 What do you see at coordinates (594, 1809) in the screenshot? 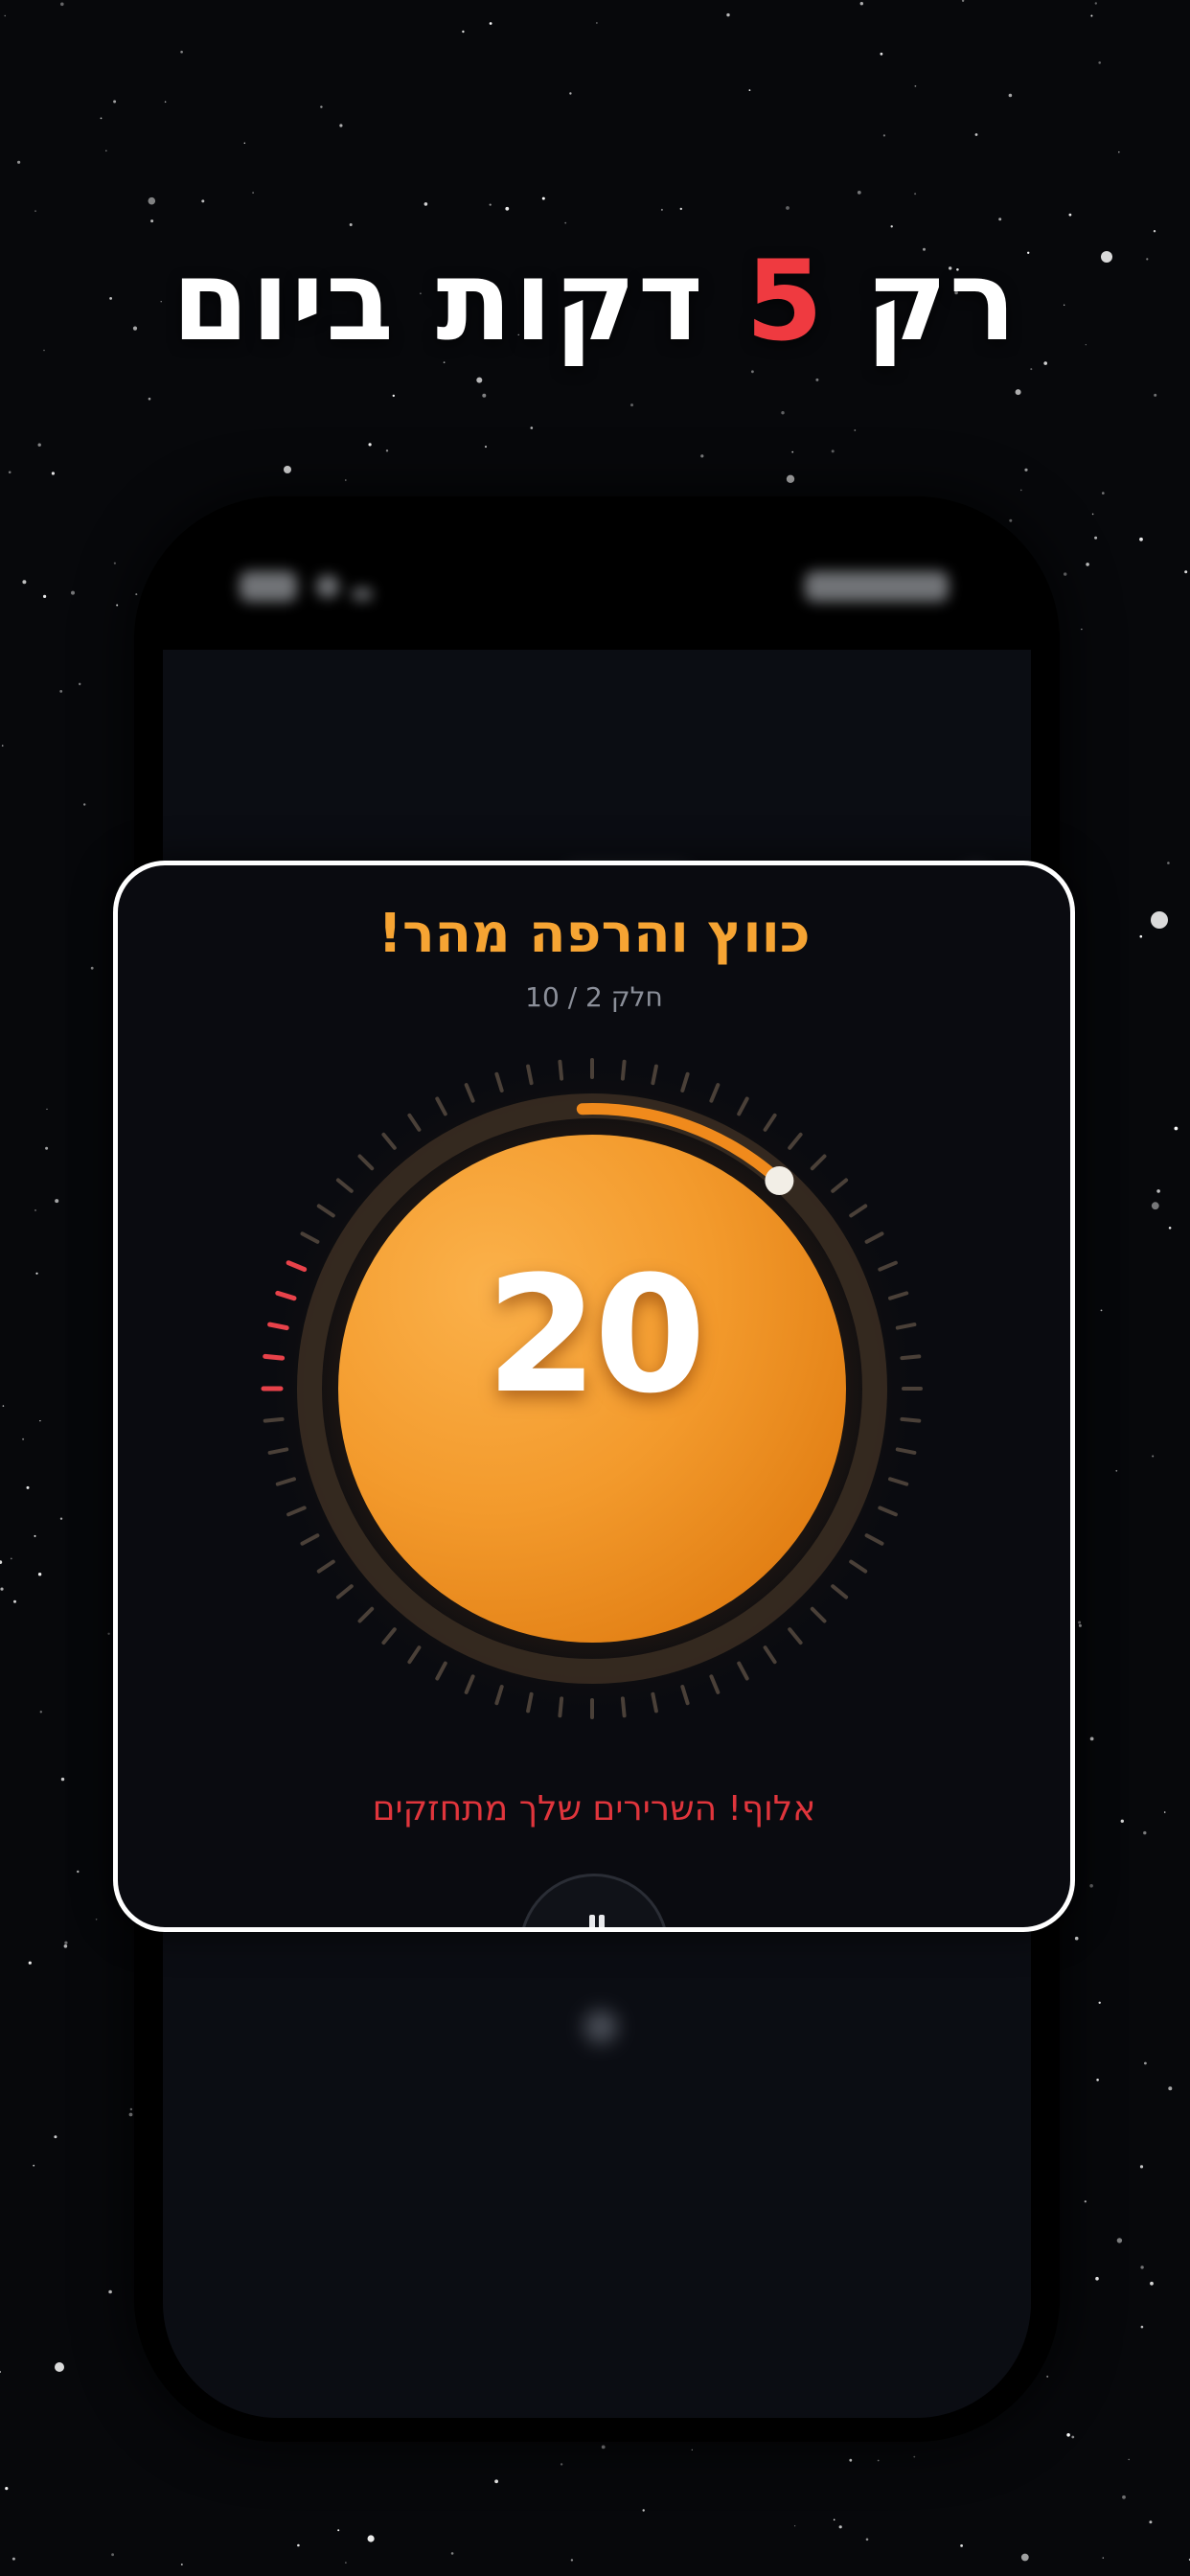
I see `encouragement-message: אלוף! השרירים שלך מתחזקים` at bounding box center [594, 1809].